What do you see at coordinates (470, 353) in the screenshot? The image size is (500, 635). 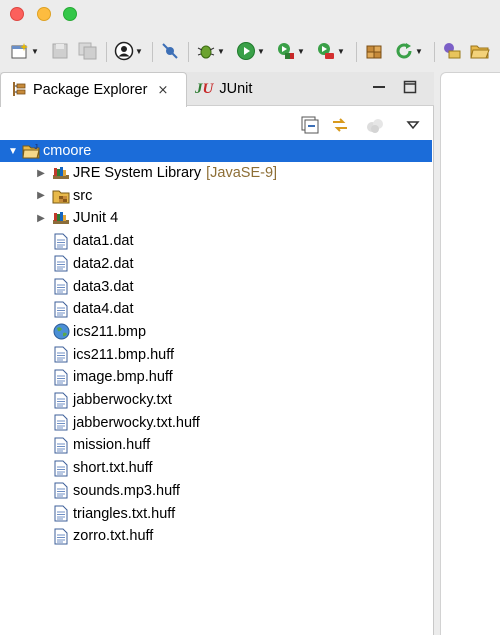 I see `editor-area` at bounding box center [470, 353].